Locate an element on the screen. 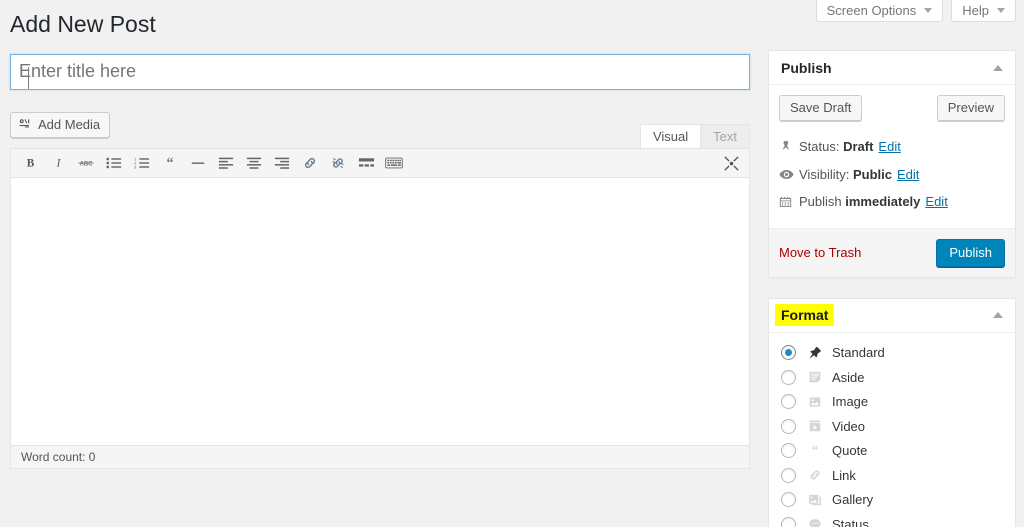 The width and height of the screenshot is (1024, 527). publish-date-edit-link: Edit is located at coordinates (936, 202).